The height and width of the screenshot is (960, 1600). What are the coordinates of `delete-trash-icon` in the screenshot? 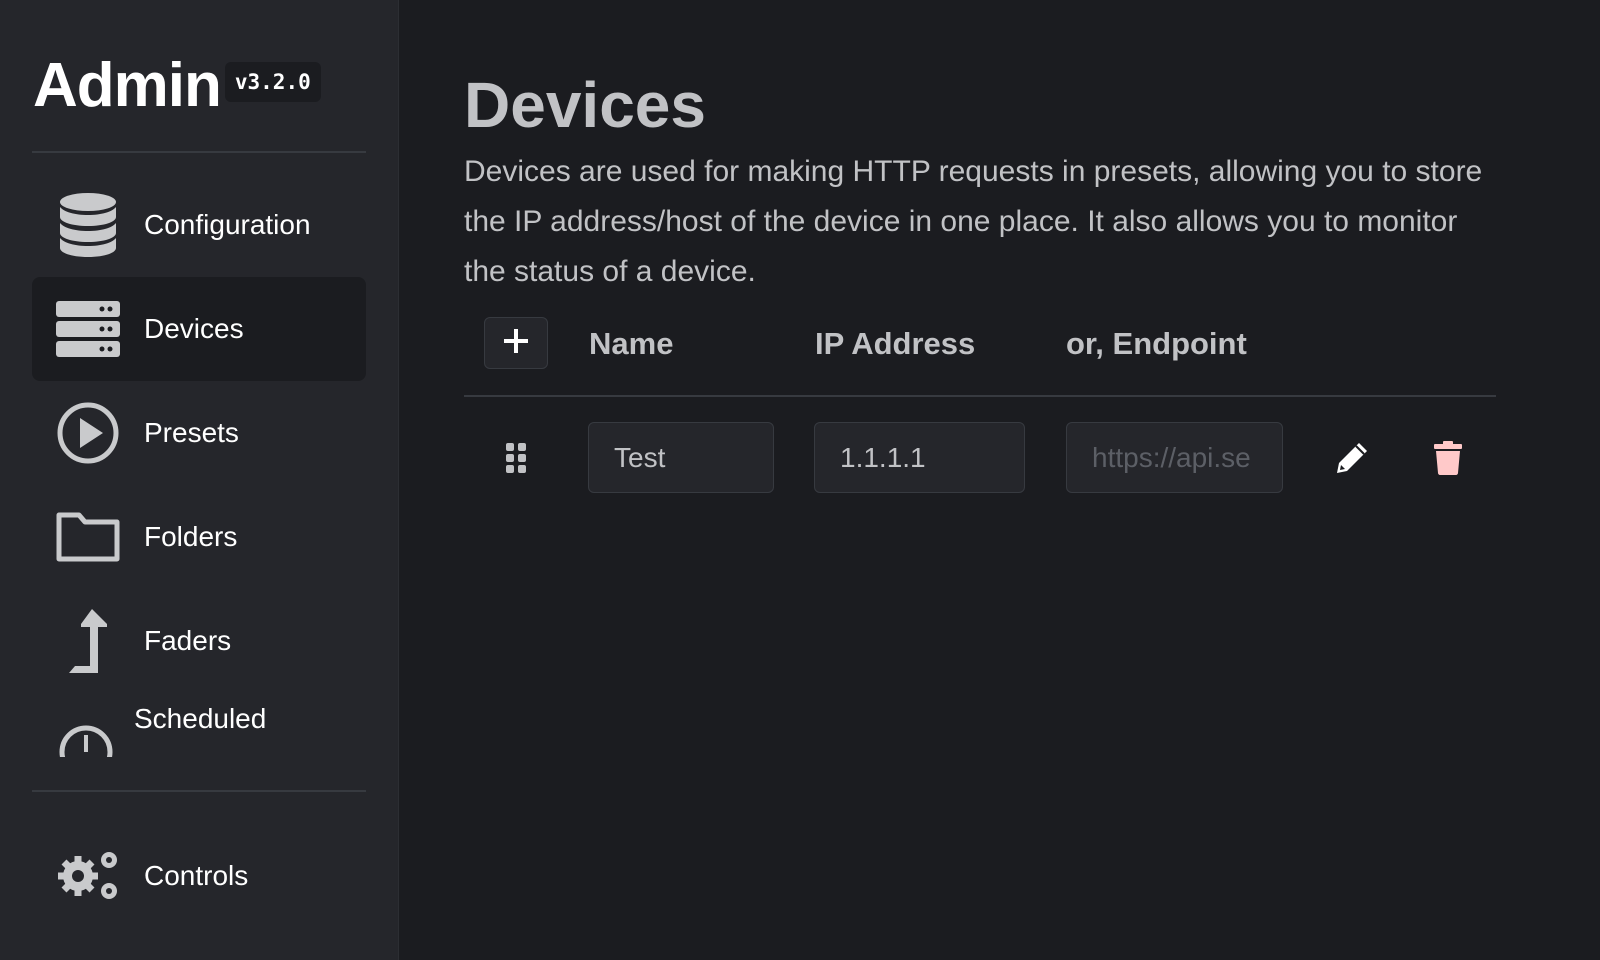 It's located at (1448, 458).